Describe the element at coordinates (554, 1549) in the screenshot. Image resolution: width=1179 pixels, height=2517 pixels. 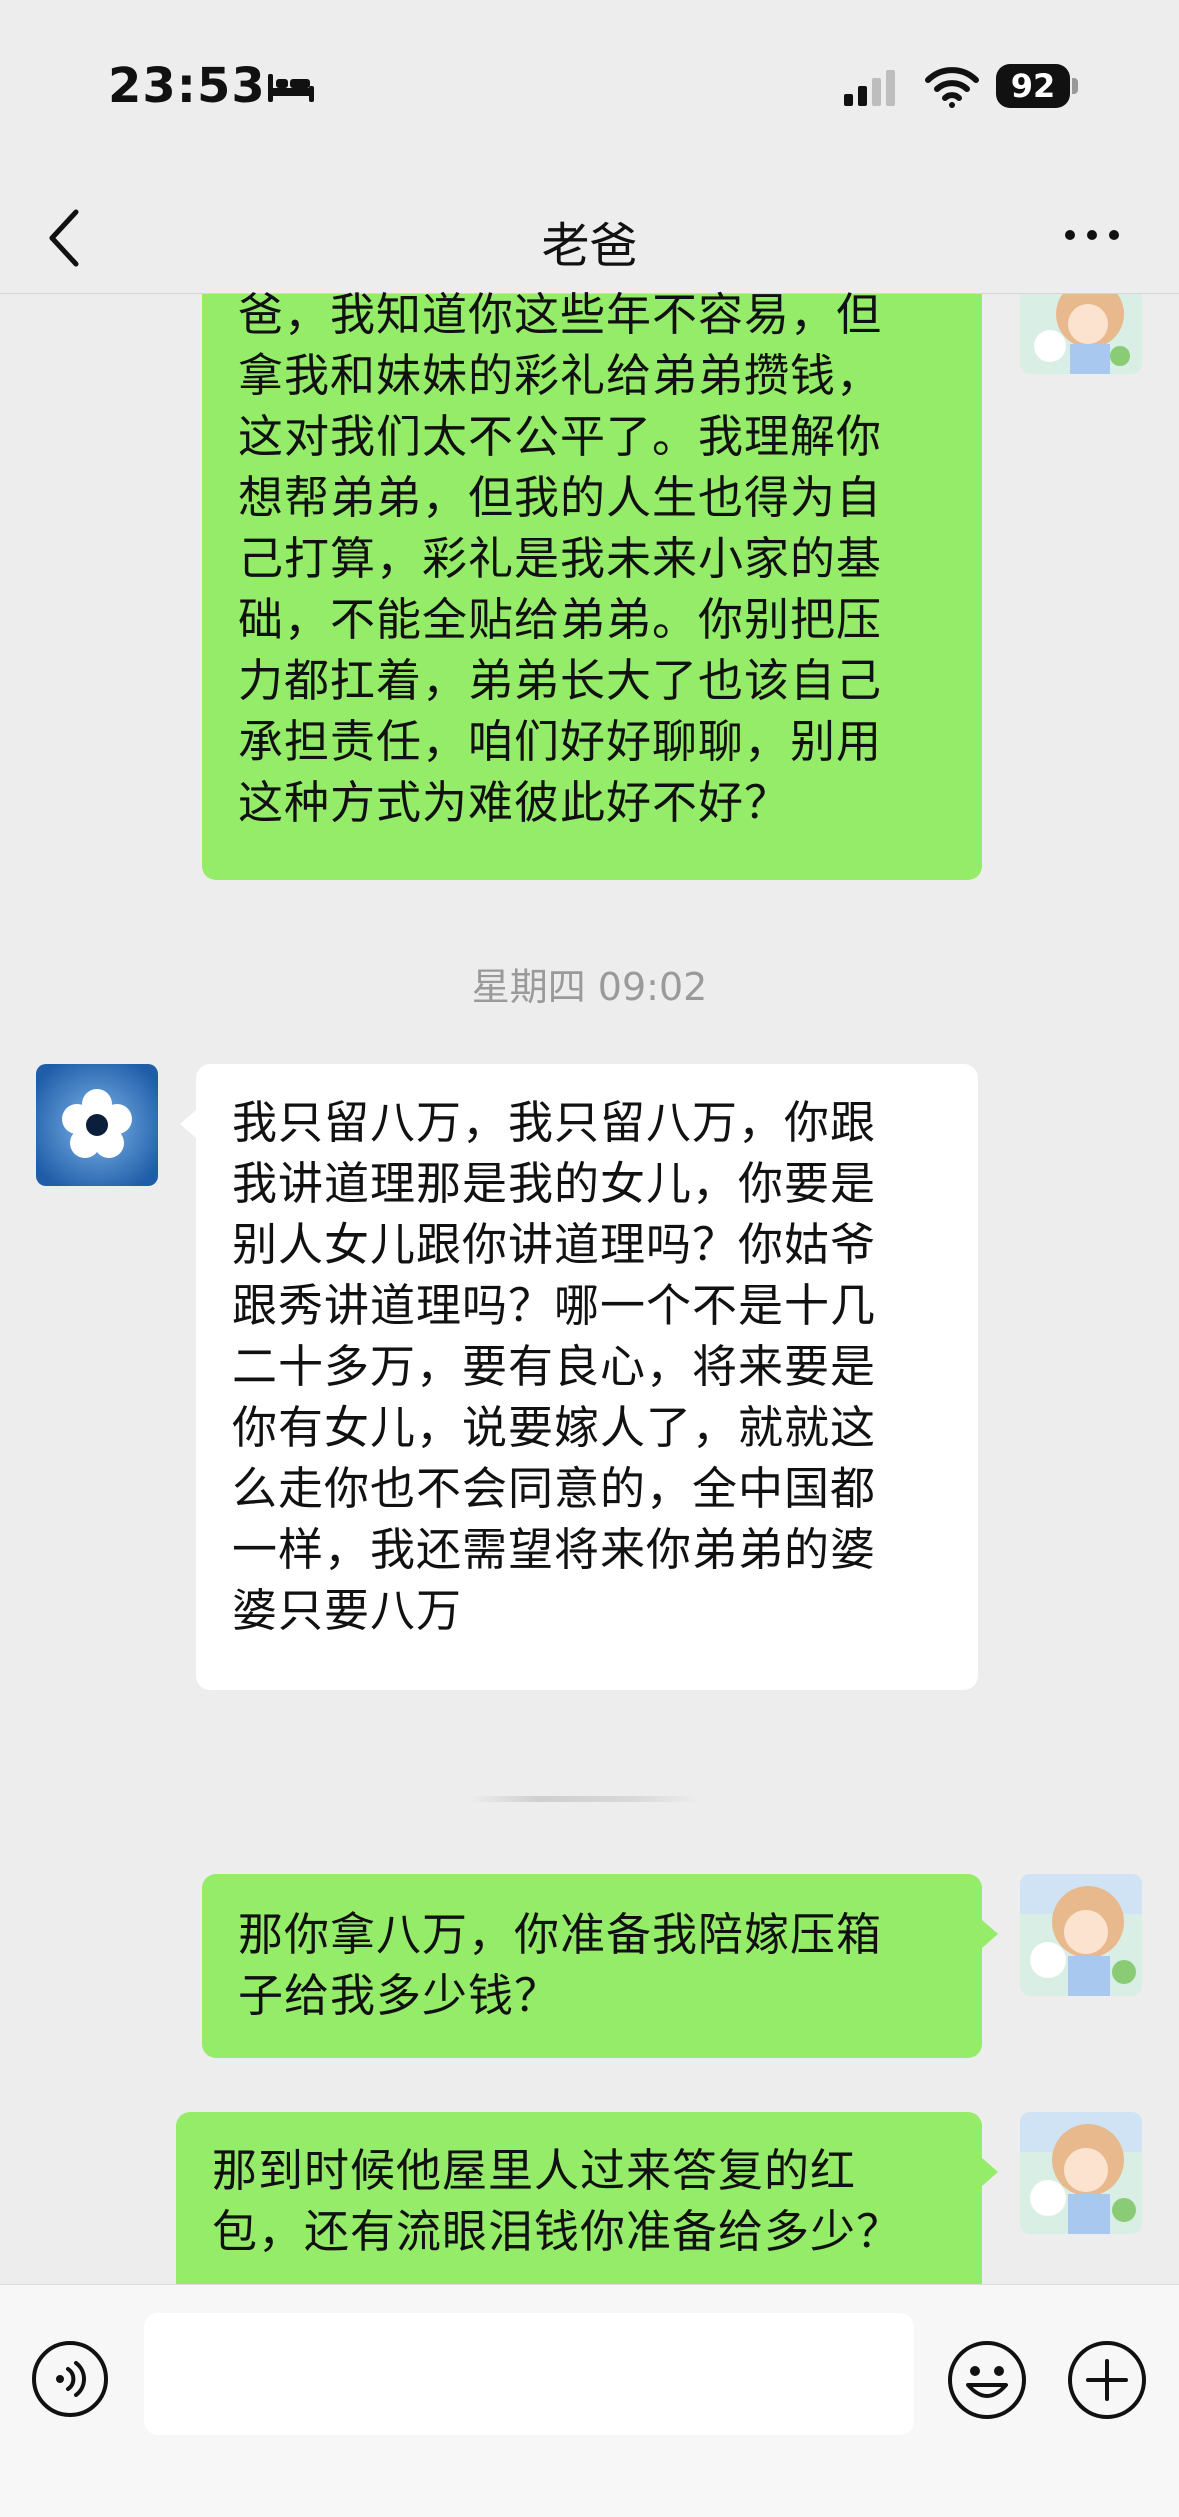
I see `message-line: 一样，我还需望将来你弟弟的婆` at that location.